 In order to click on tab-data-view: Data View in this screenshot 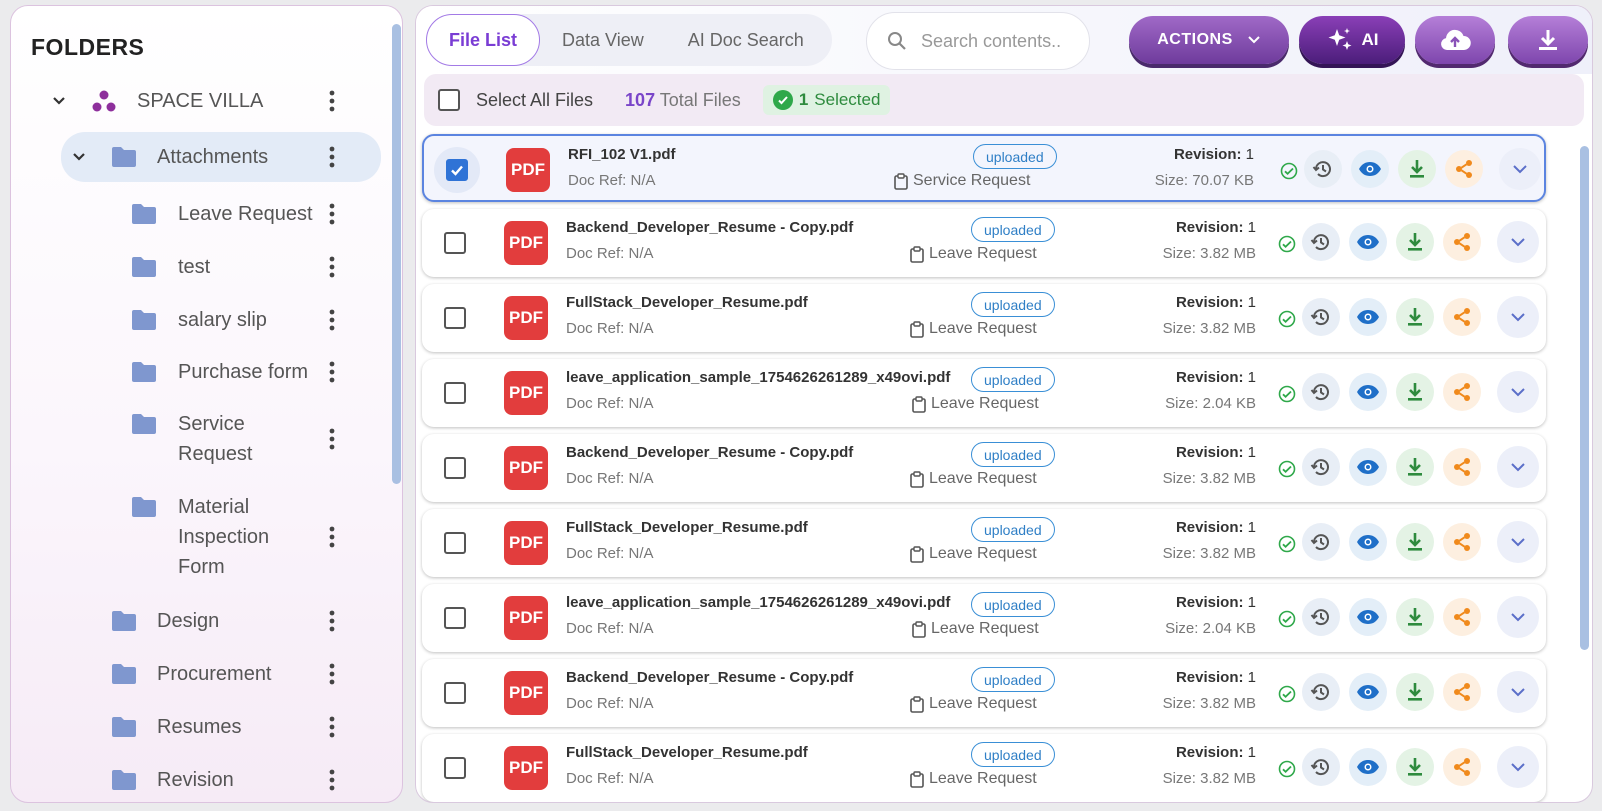, I will do `click(603, 40)`.